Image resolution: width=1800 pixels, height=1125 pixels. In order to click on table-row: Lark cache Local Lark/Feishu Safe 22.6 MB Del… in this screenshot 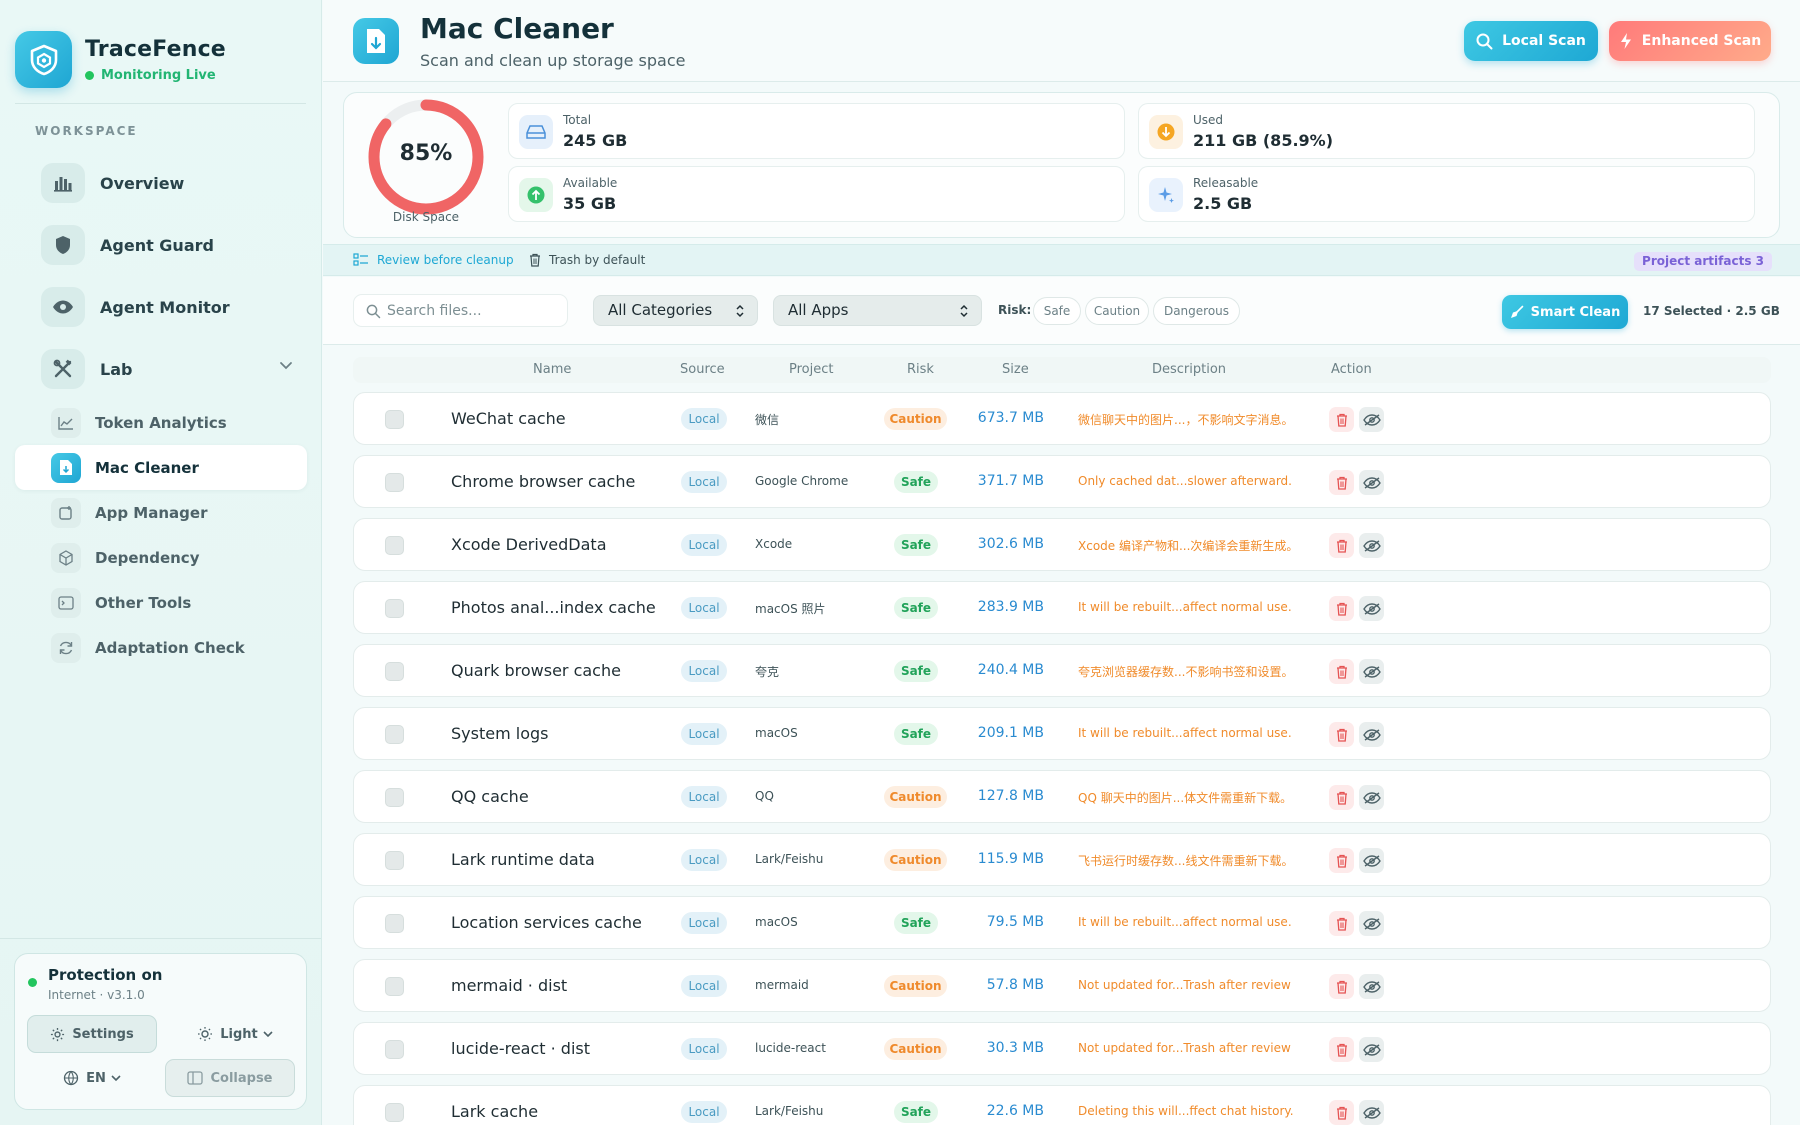, I will do `click(1062, 1105)`.